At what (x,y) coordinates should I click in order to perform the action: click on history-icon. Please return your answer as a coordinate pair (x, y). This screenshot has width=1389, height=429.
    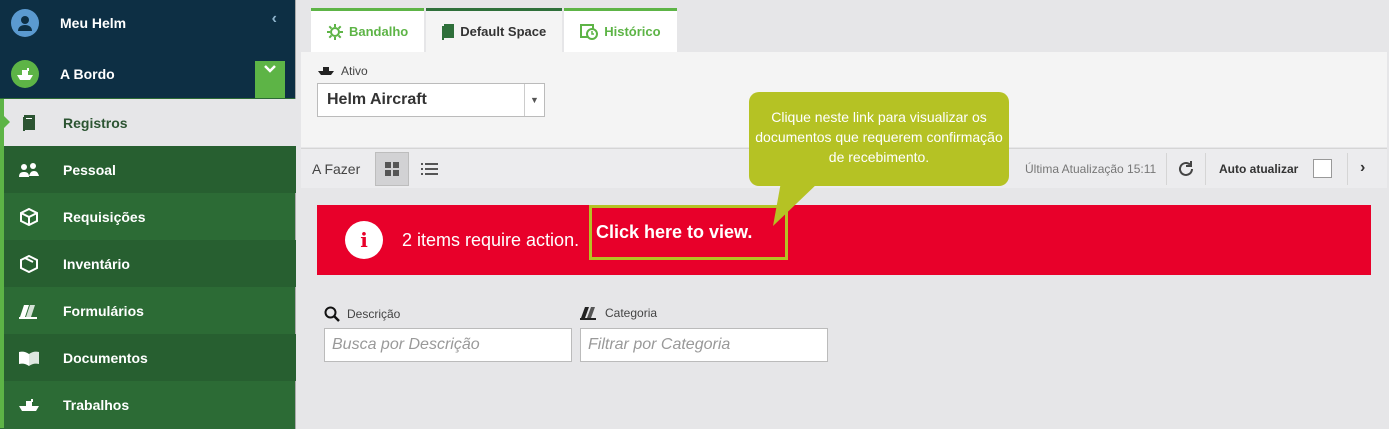
    Looking at the image, I should click on (589, 31).